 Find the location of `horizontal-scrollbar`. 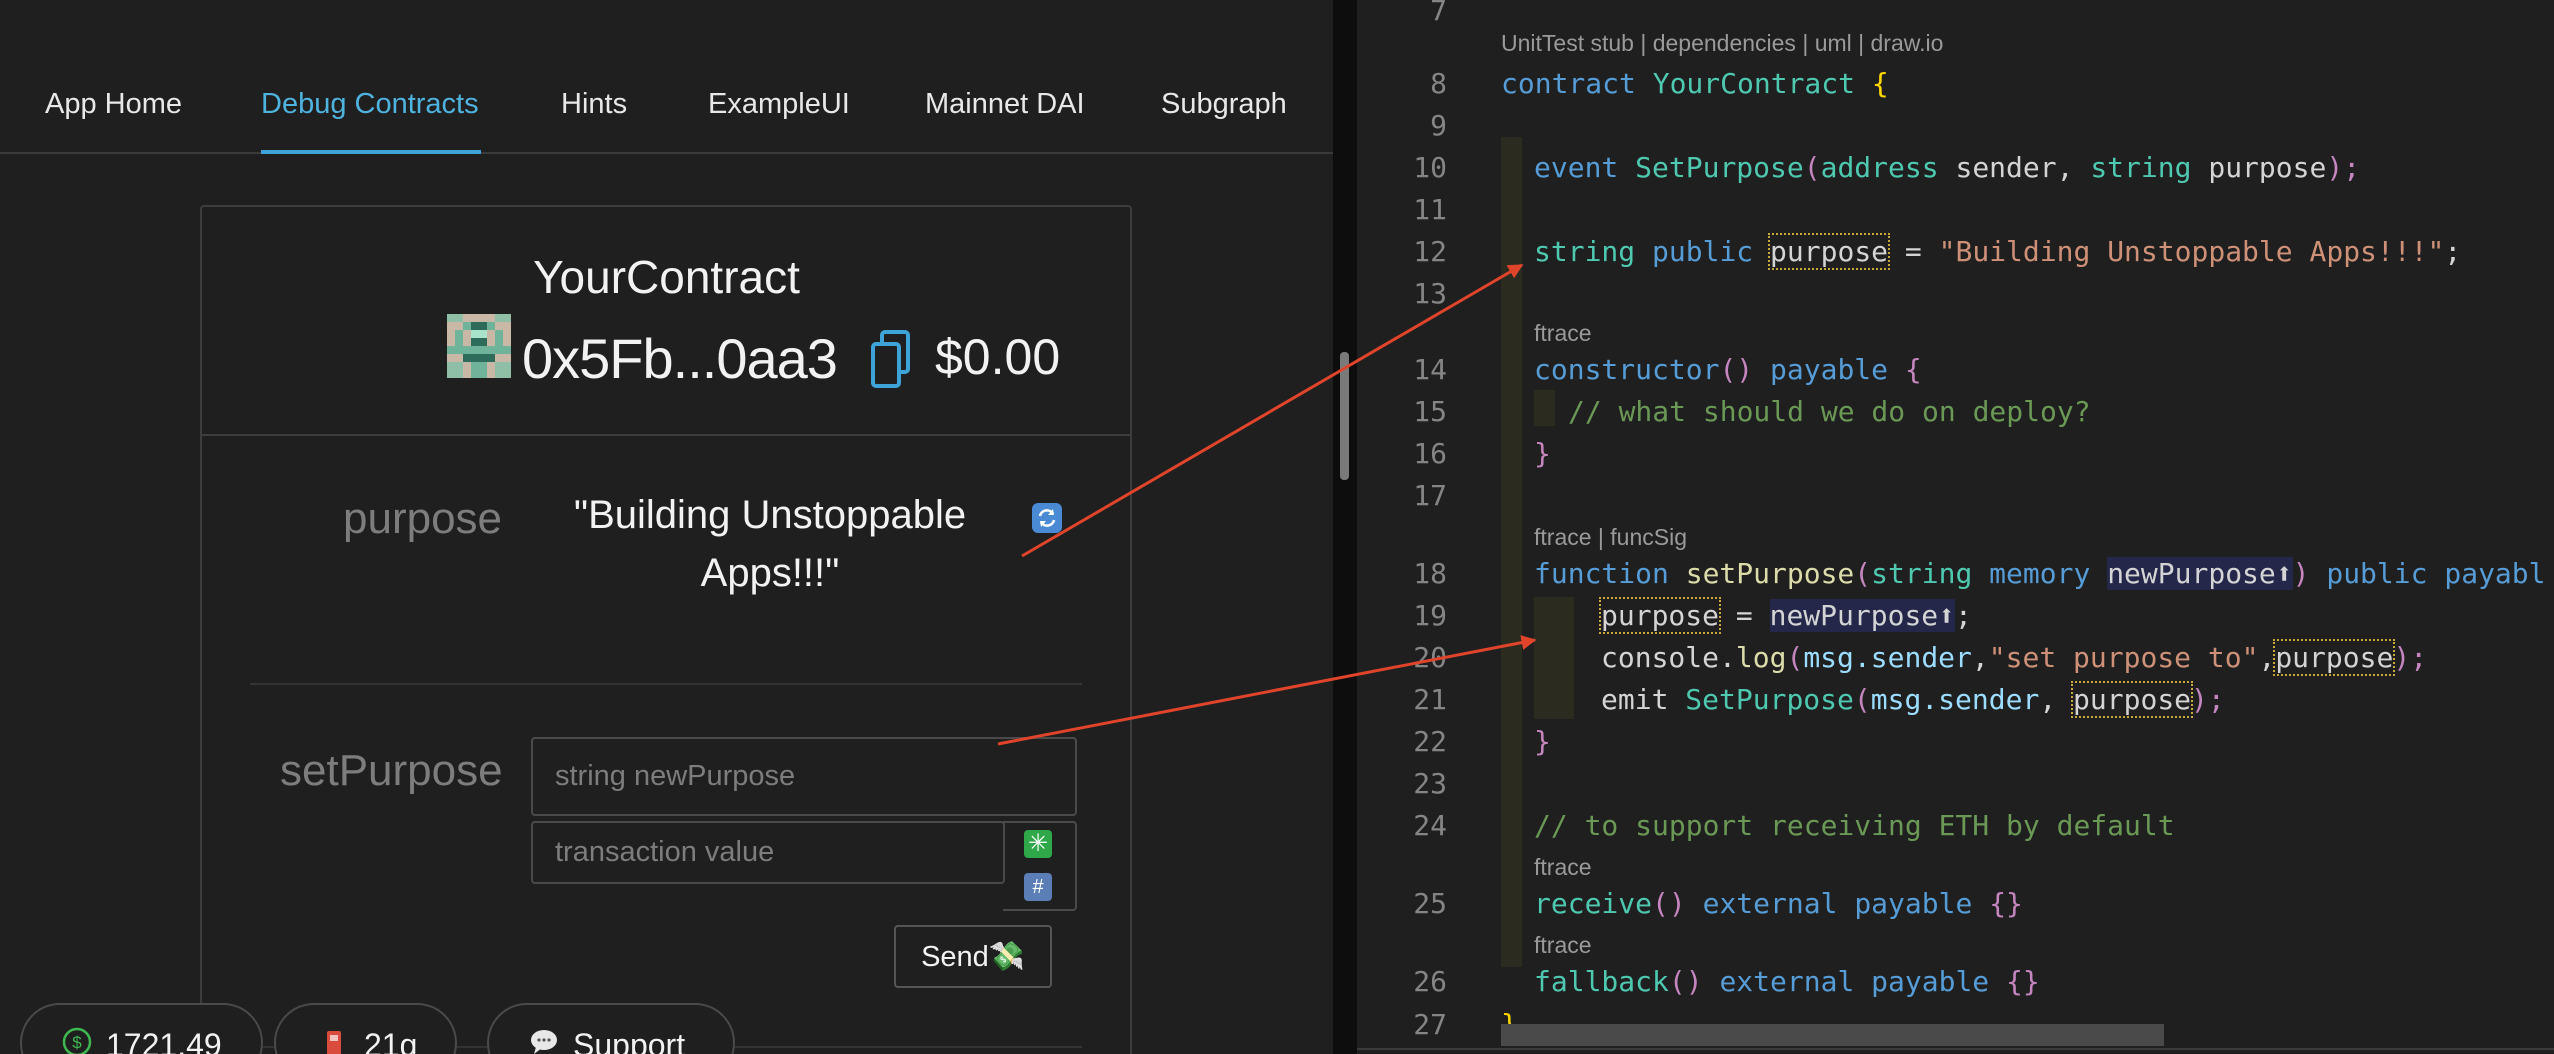

horizontal-scrollbar is located at coordinates (1832, 1035).